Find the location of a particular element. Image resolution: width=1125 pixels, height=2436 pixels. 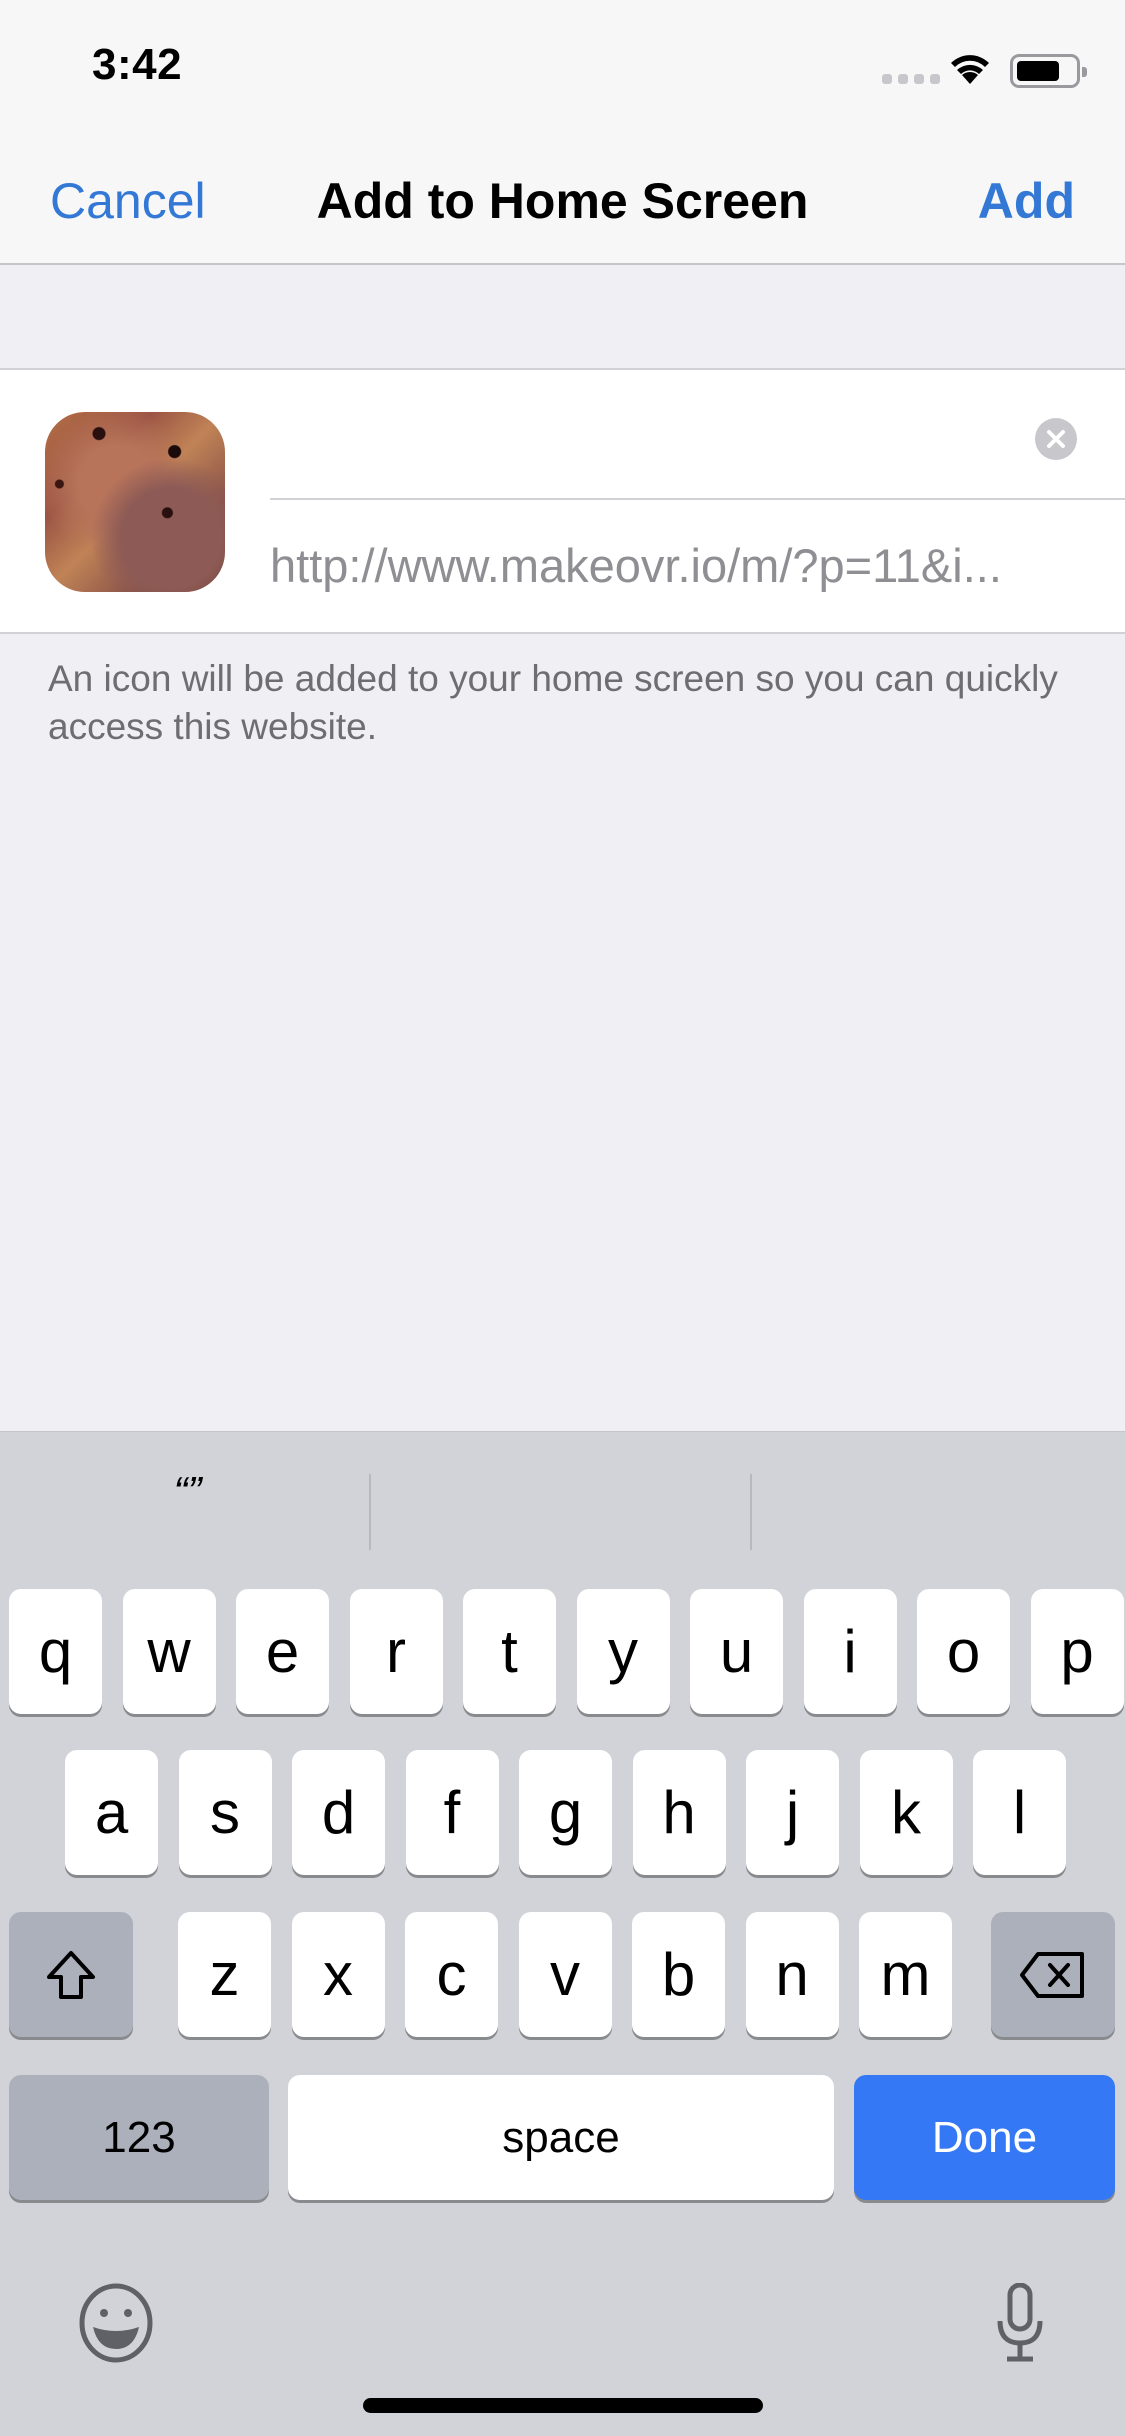

key-m: m is located at coordinates (905, 1974).